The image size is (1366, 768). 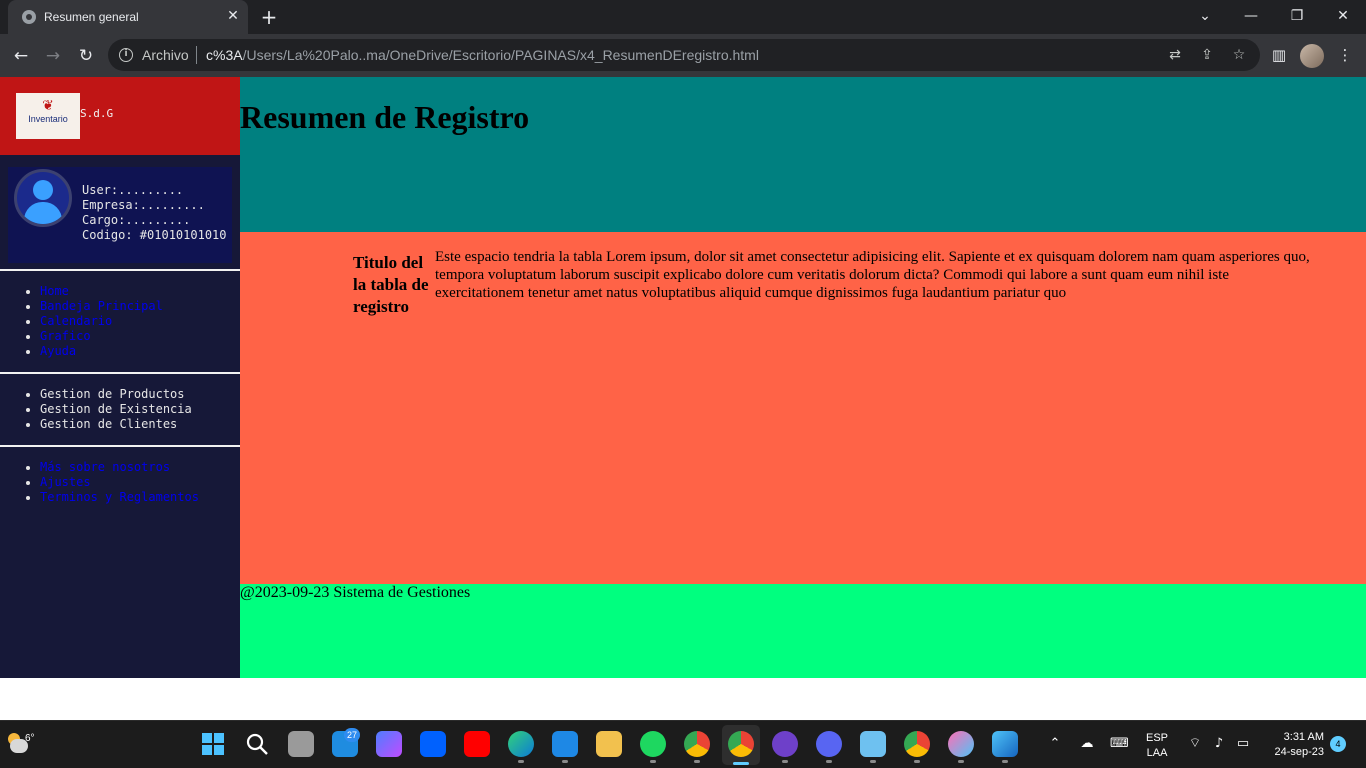 What do you see at coordinates (48, 119) in the screenshot?
I see `logo-text: Inventario` at bounding box center [48, 119].